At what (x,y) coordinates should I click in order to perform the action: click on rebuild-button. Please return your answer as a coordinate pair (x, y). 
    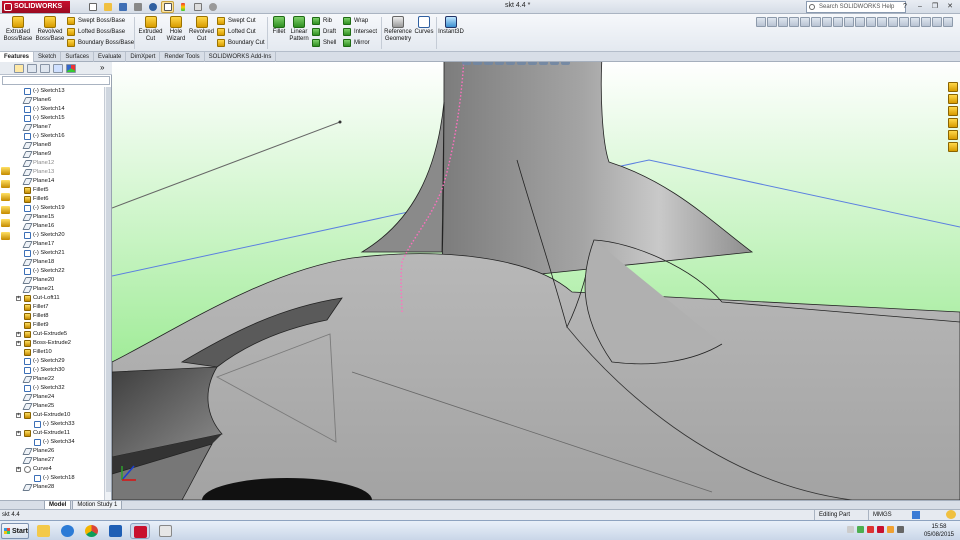
    Looking at the image, I should click on (182, 7).